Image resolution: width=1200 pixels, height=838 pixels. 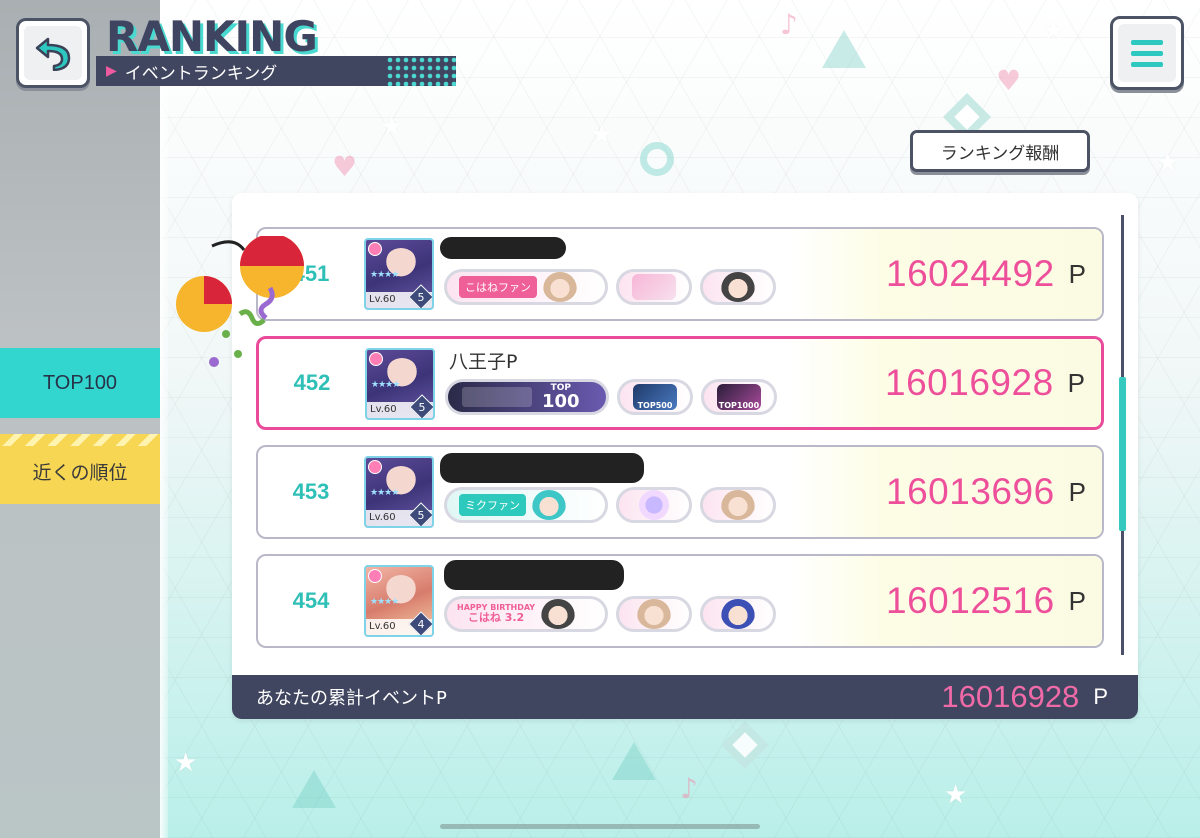 I want to click on score-area: 16012516 P, so click(x=946, y=601).